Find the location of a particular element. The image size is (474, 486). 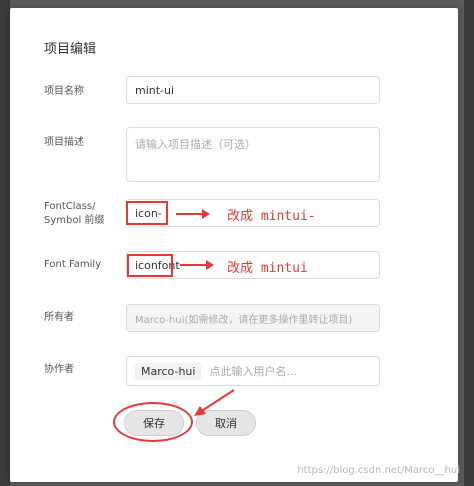

font-class-label: FontClass/ Symbol 前缀 is located at coordinates (74, 214).